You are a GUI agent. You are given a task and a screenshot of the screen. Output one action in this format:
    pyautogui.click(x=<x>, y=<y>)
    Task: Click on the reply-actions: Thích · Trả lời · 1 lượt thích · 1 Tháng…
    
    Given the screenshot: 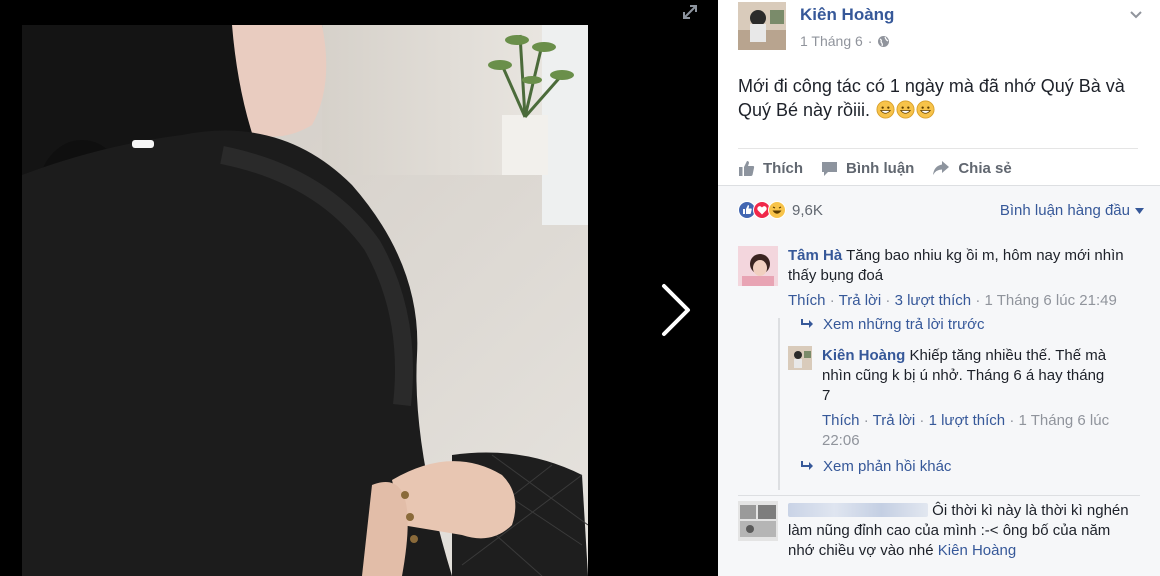 What is the action you would take?
    pyautogui.click(x=972, y=431)
    